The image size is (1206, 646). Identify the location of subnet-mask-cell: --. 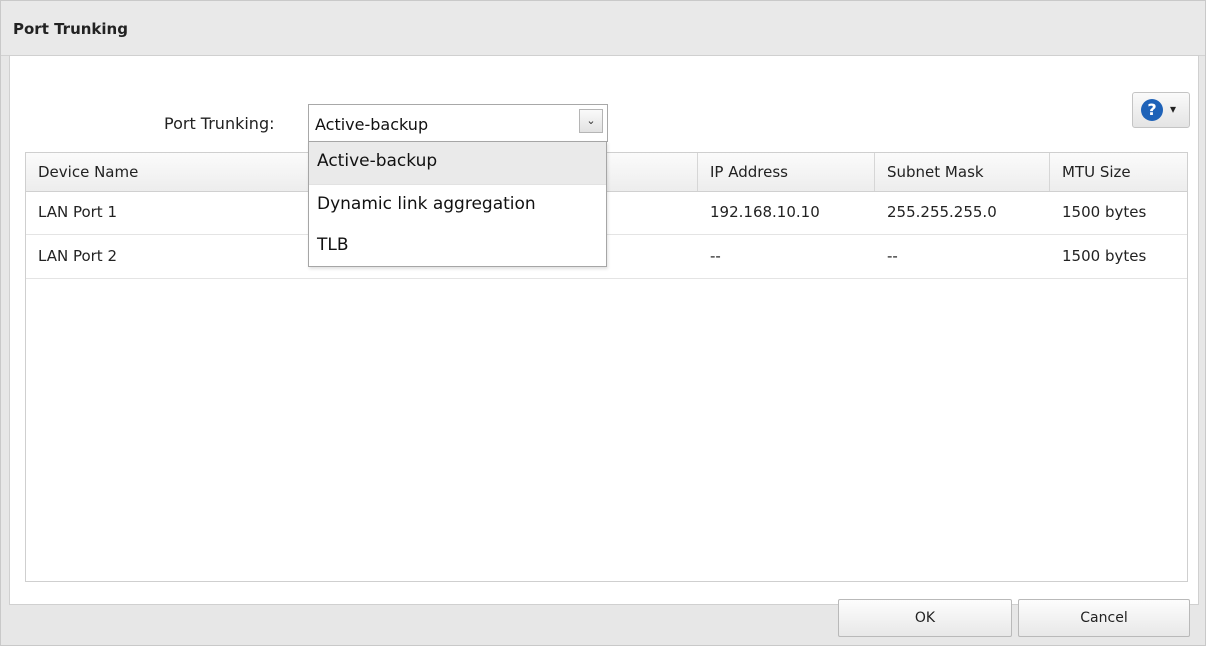
(892, 256).